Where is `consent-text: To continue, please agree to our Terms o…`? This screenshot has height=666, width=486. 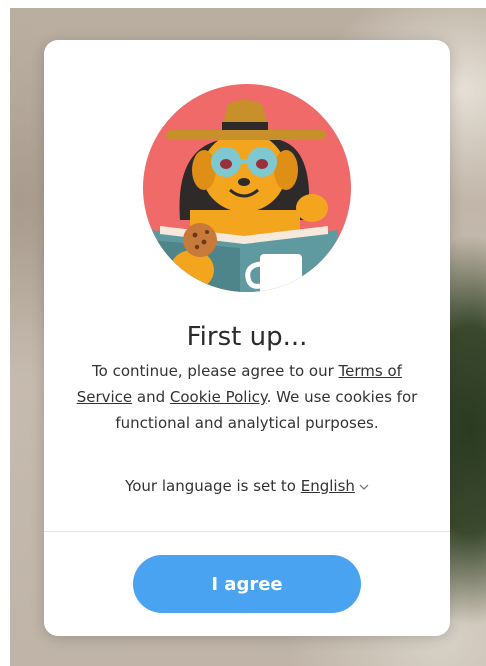 consent-text: To continue, please agree to our Terms o… is located at coordinates (247, 397).